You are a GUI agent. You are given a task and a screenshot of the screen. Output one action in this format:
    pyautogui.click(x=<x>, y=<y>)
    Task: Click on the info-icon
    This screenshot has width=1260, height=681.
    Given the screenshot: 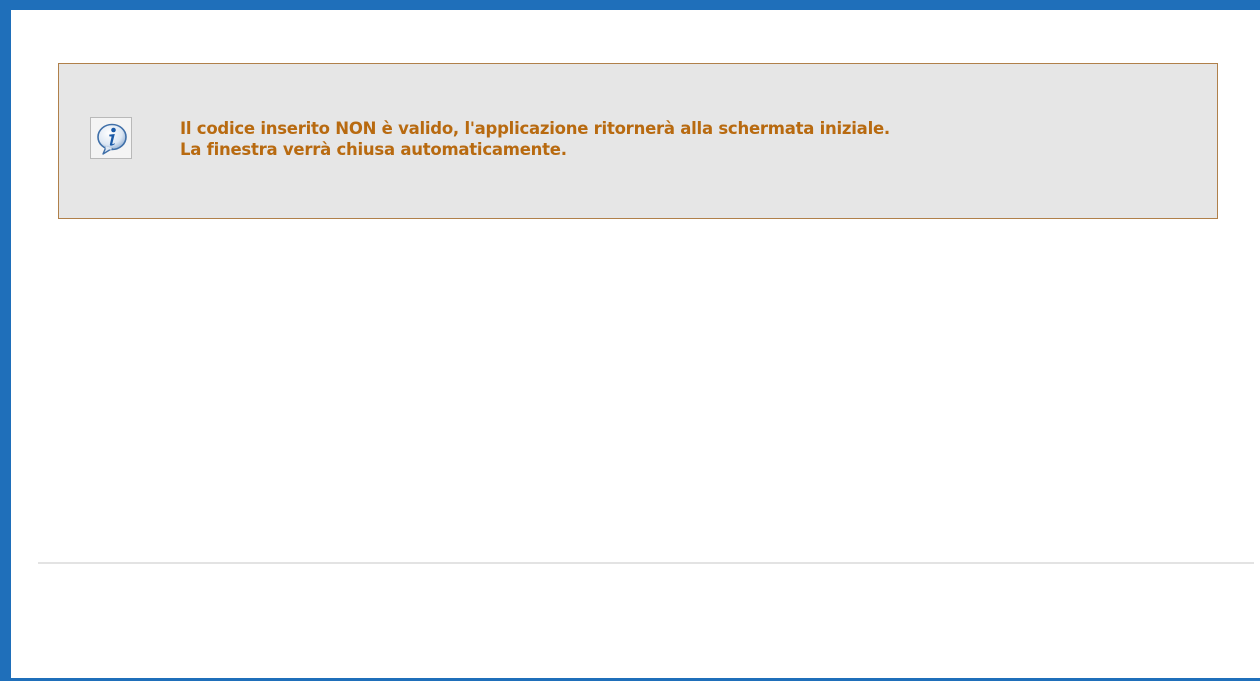 What is the action you would take?
    pyautogui.click(x=111, y=138)
    